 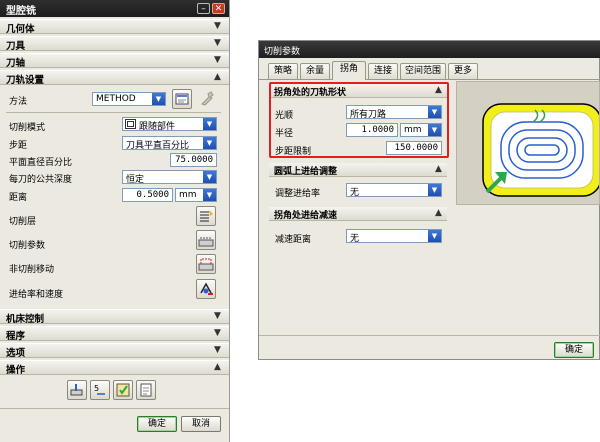 I want to click on verify-icon, so click(x=123, y=390).